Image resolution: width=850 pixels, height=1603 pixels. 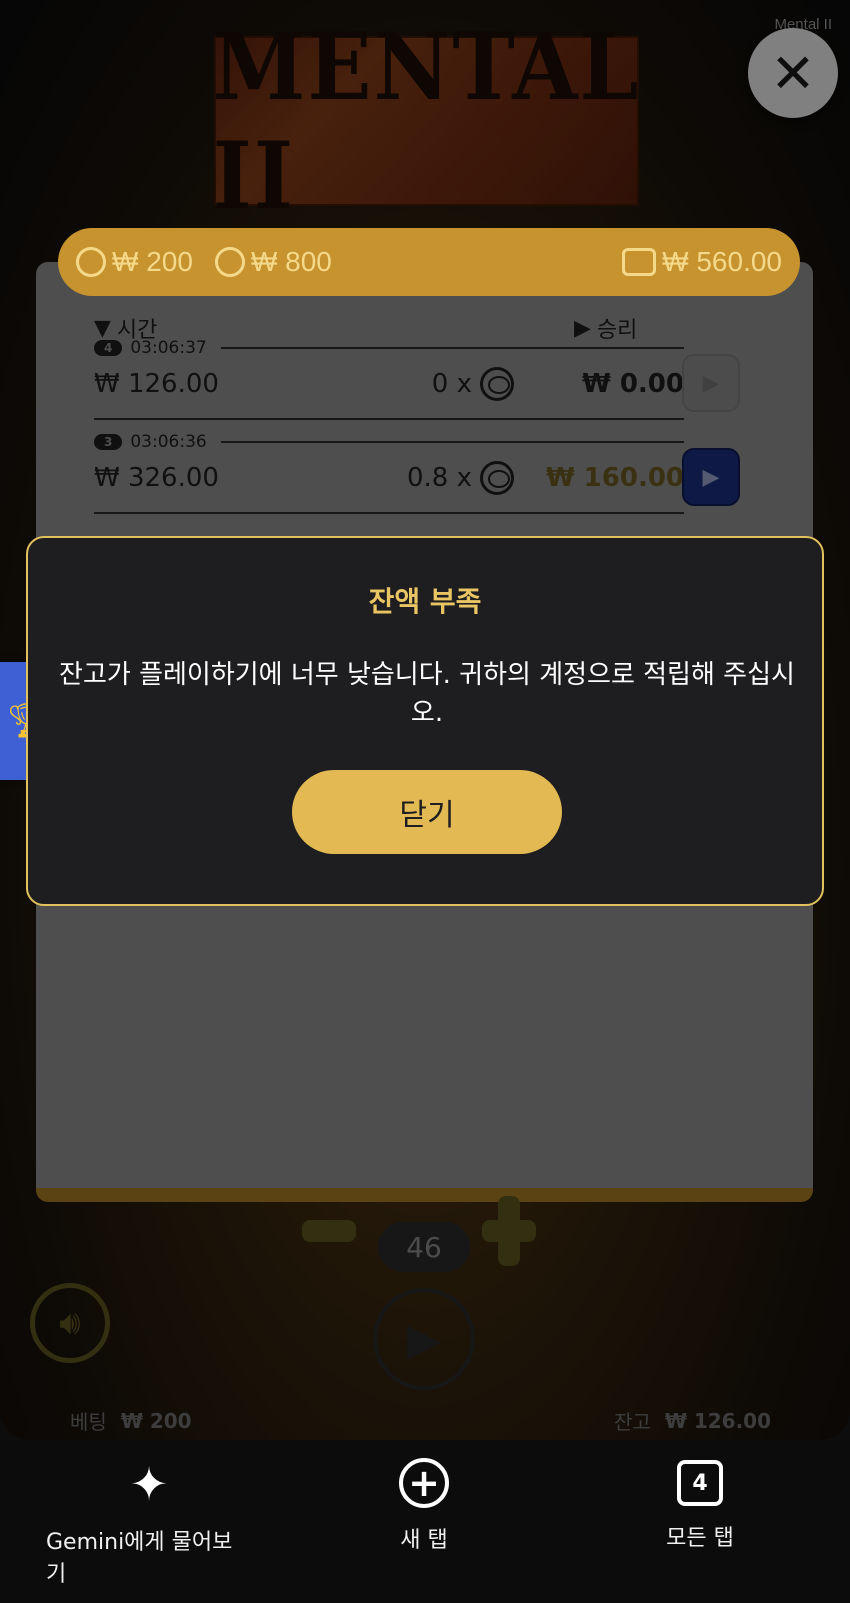 I want to click on plus-icon, so click(x=509, y=1231).